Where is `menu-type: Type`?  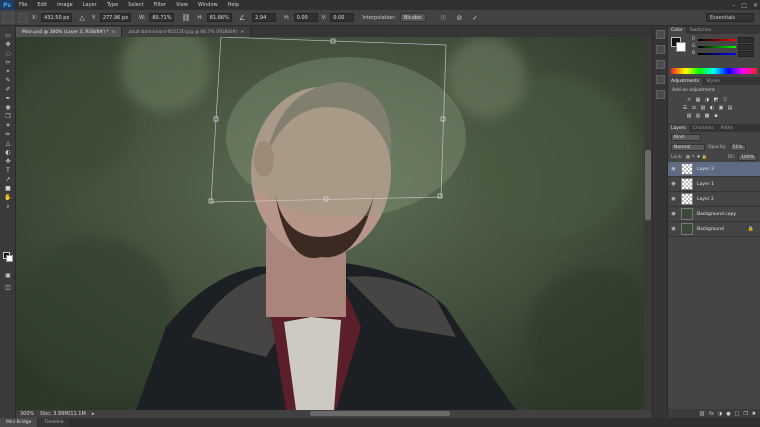 menu-type: Type is located at coordinates (112, 5).